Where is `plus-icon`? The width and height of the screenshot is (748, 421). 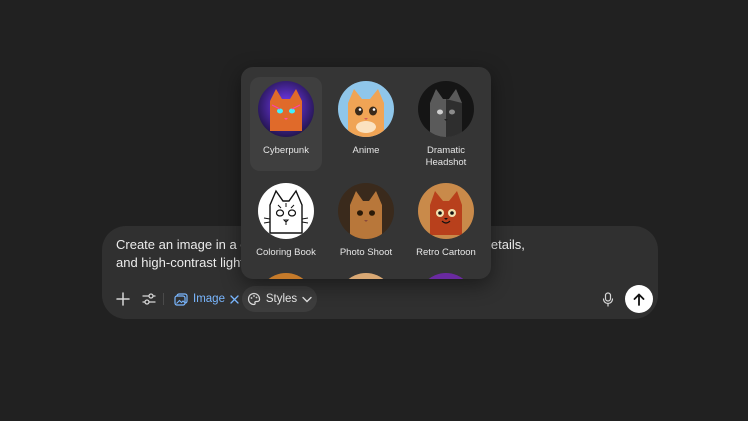 plus-icon is located at coordinates (123, 299).